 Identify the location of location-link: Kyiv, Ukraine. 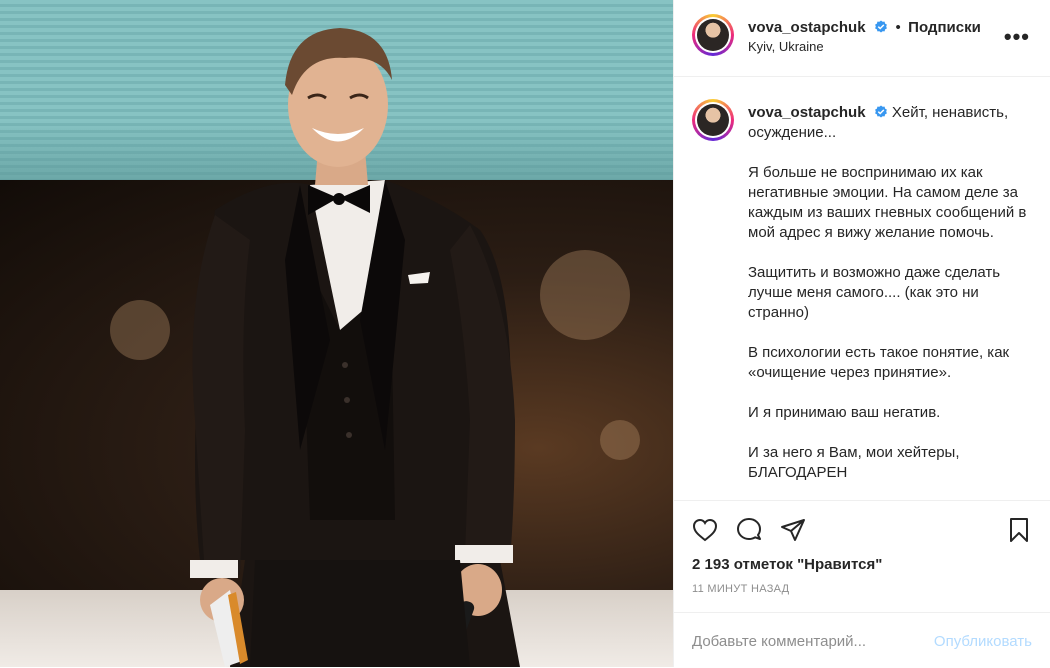
(786, 46).